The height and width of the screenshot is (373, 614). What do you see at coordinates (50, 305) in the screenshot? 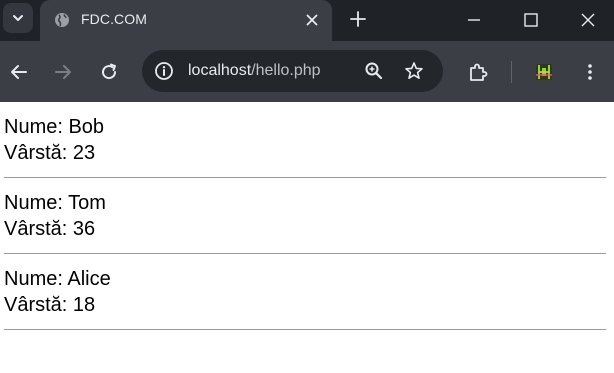
I see `person-age: Vârstă: 18` at bounding box center [50, 305].